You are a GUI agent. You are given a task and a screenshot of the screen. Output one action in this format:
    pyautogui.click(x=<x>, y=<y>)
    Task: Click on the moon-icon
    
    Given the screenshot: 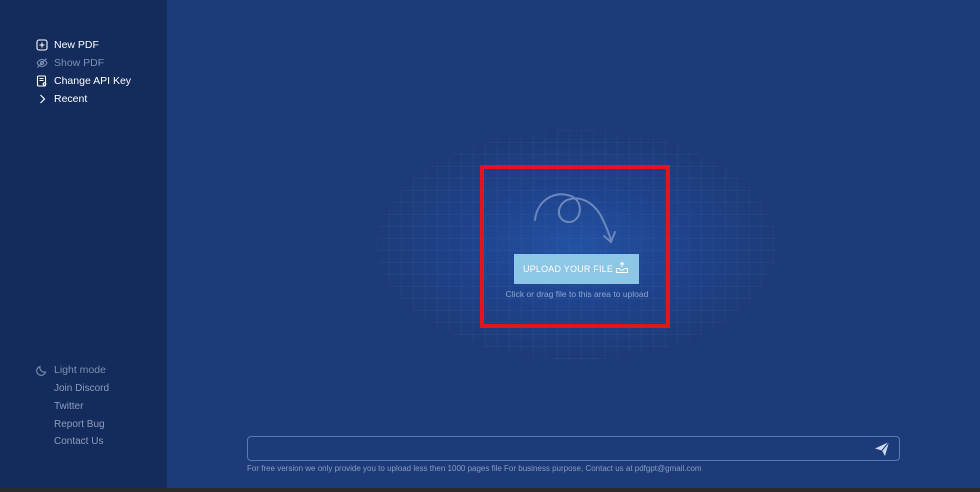 What is the action you would take?
    pyautogui.click(x=42, y=370)
    